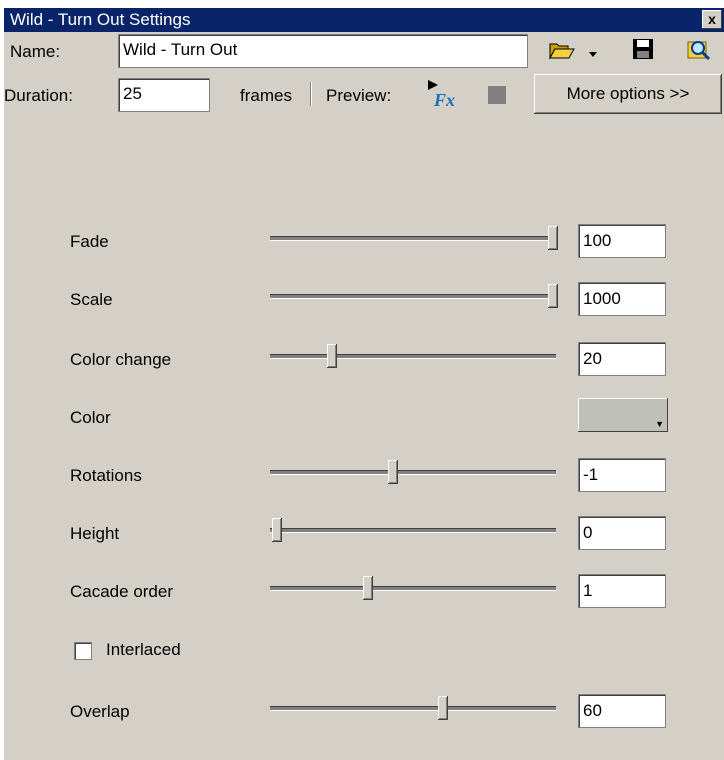 The width and height of the screenshot is (724, 760). Describe the element at coordinates (35, 51) in the screenshot. I see `name-label: Name:` at that location.